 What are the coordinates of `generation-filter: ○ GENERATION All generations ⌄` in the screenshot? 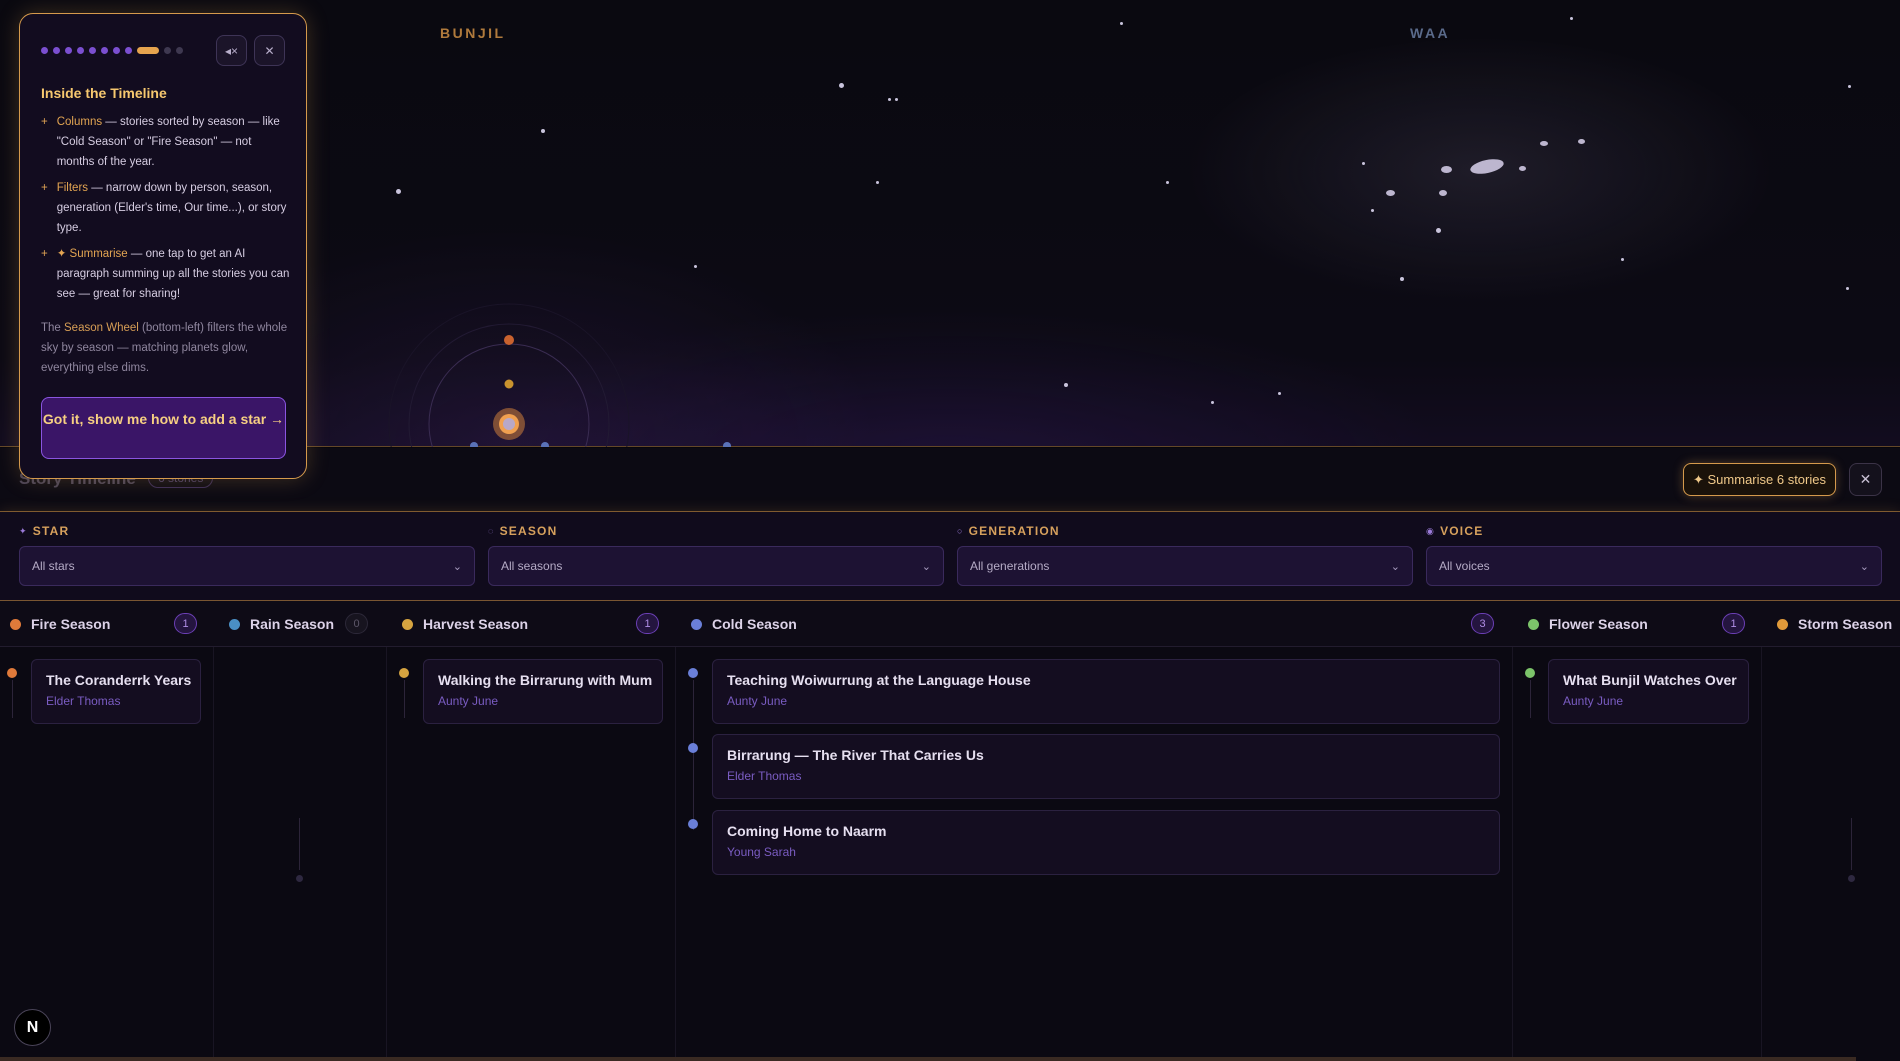 It's located at (1185, 555).